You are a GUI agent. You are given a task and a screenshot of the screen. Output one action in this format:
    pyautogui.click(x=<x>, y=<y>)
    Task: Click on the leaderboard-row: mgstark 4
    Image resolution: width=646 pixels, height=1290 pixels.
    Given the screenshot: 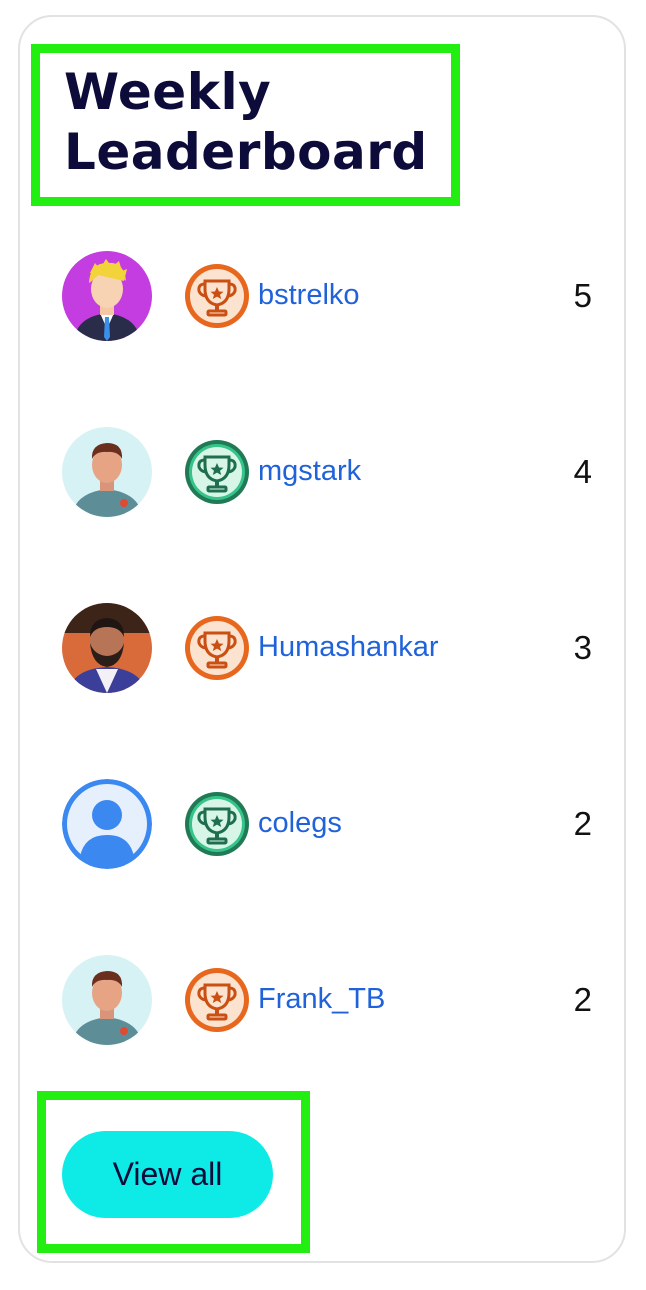 What is the action you would take?
    pyautogui.click(x=327, y=472)
    